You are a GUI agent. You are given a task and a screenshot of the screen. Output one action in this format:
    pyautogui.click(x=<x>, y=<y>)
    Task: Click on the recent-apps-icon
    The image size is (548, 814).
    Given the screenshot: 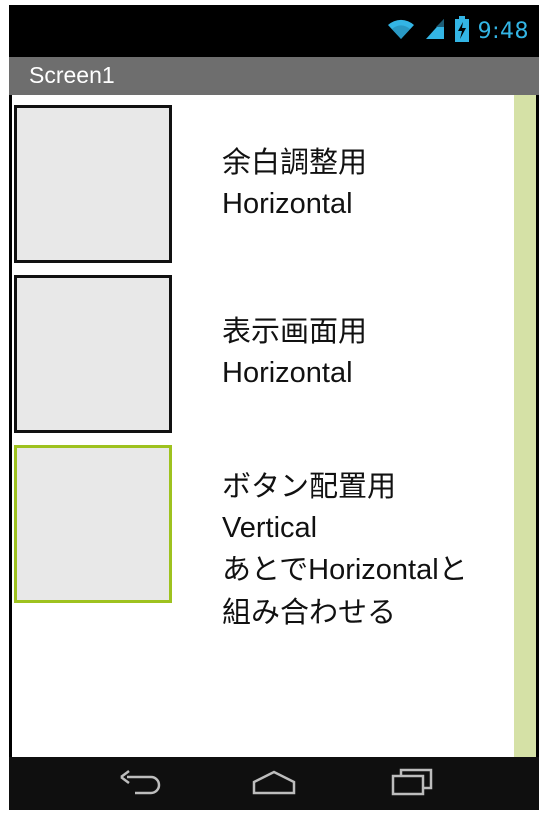 What is the action you would take?
    pyautogui.click(x=412, y=784)
    